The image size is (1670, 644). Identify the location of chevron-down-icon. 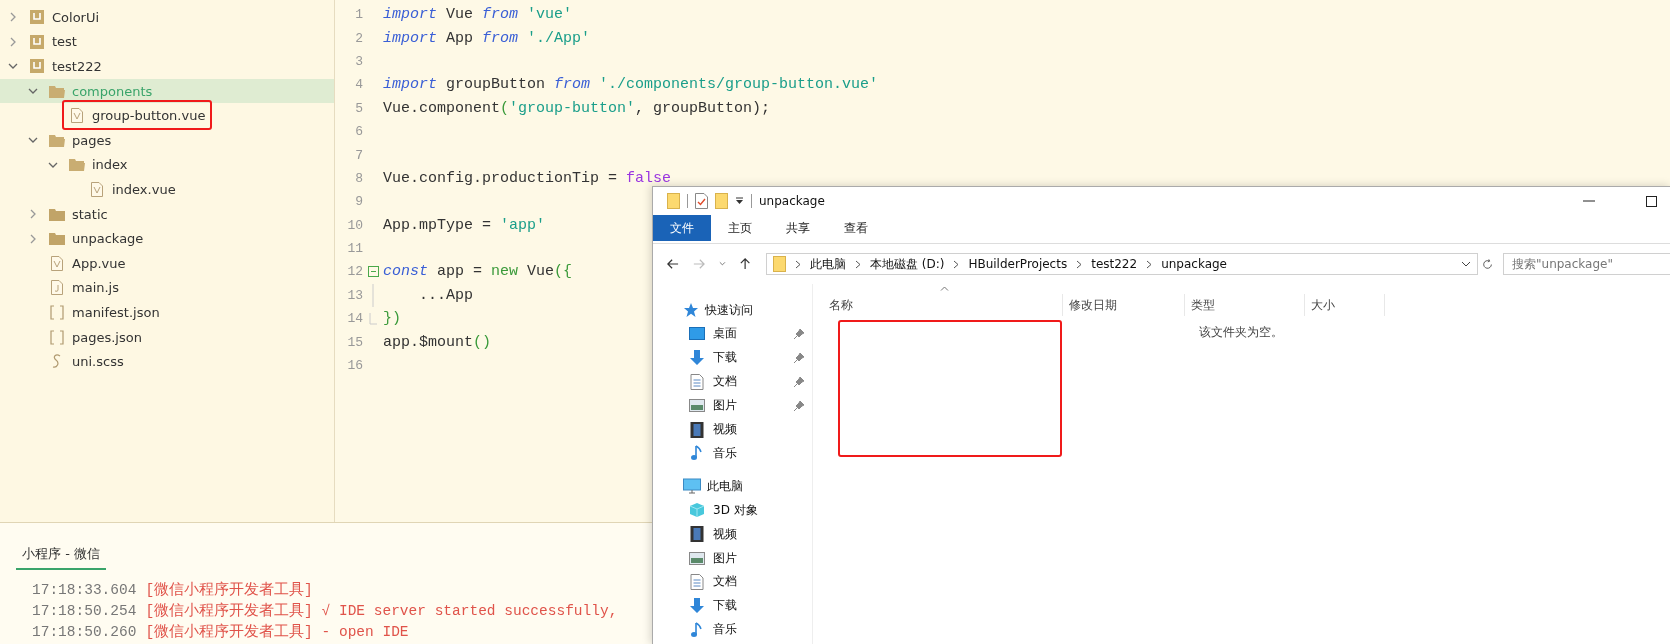
(1465, 264).